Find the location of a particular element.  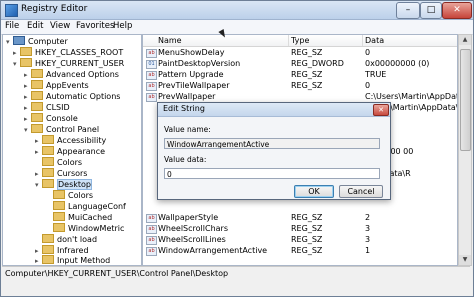

value-data-input: 0 is located at coordinates (272, 173).